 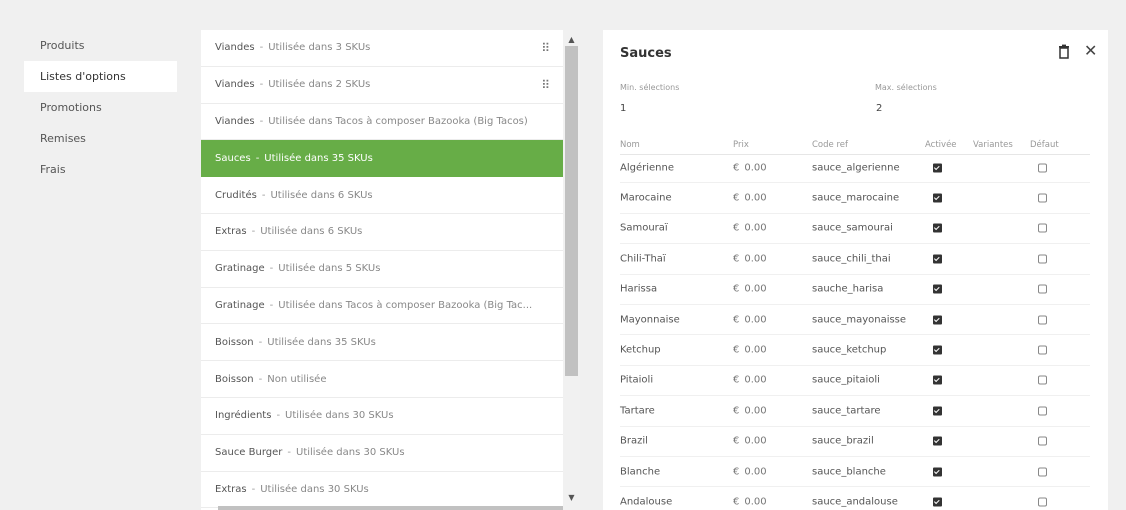 What do you see at coordinates (382, 48) in the screenshot?
I see `option-list-item: Viandes - Utilisée dans 3 SKUs ⠿` at bounding box center [382, 48].